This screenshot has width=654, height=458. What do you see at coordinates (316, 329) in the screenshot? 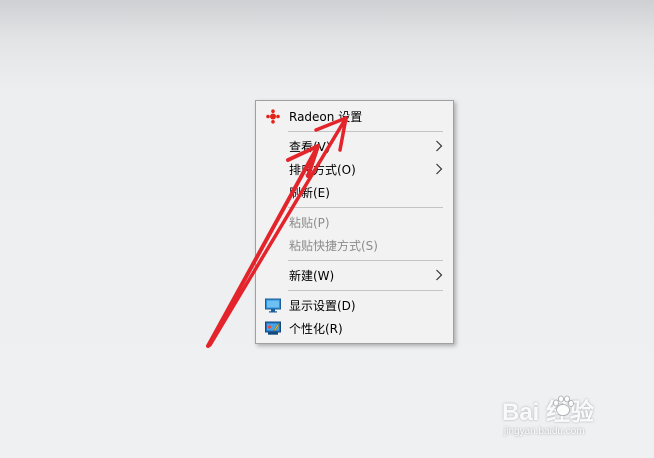
I see `menu-item-label: 个性化(R)` at bounding box center [316, 329].